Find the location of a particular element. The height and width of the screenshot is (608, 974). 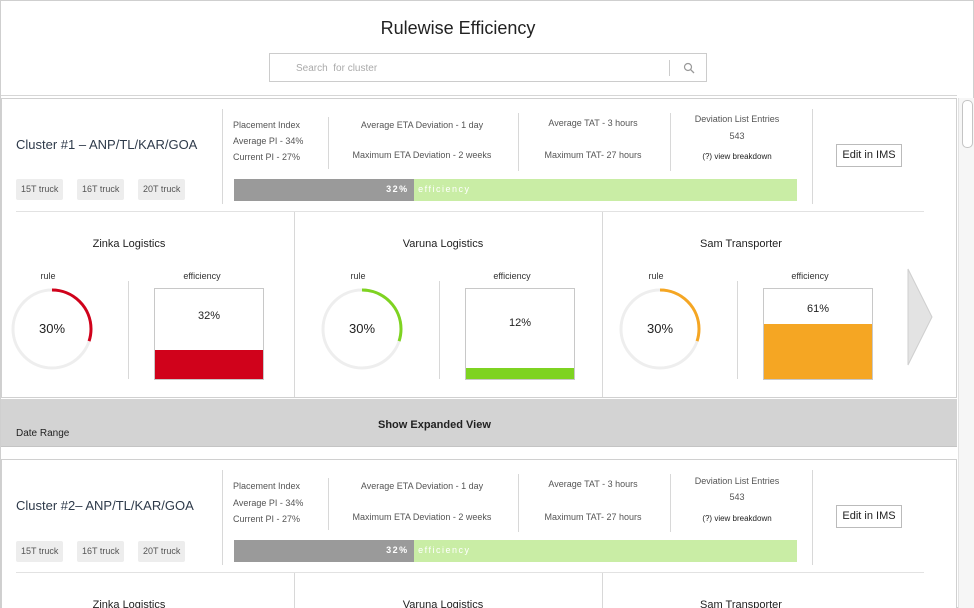

page-title: Rulewise Efficiency is located at coordinates (458, 28).